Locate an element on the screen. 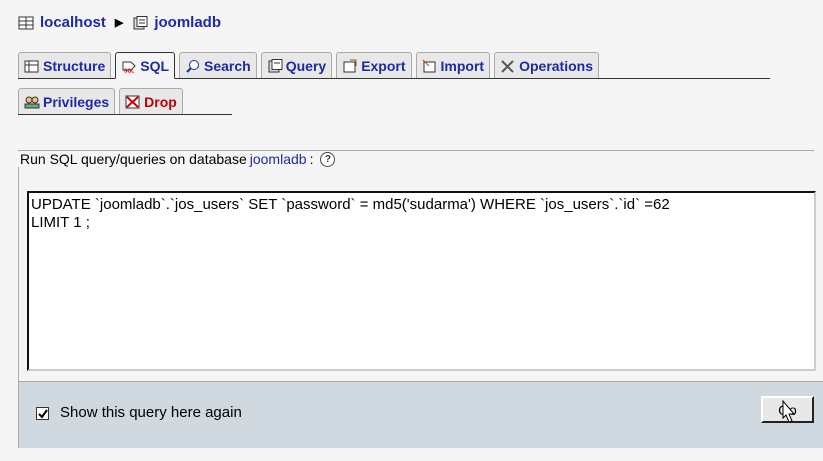 This screenshot has width=823, height=461. tab-sql: SQL SQL is located at coordinates (145, 65).